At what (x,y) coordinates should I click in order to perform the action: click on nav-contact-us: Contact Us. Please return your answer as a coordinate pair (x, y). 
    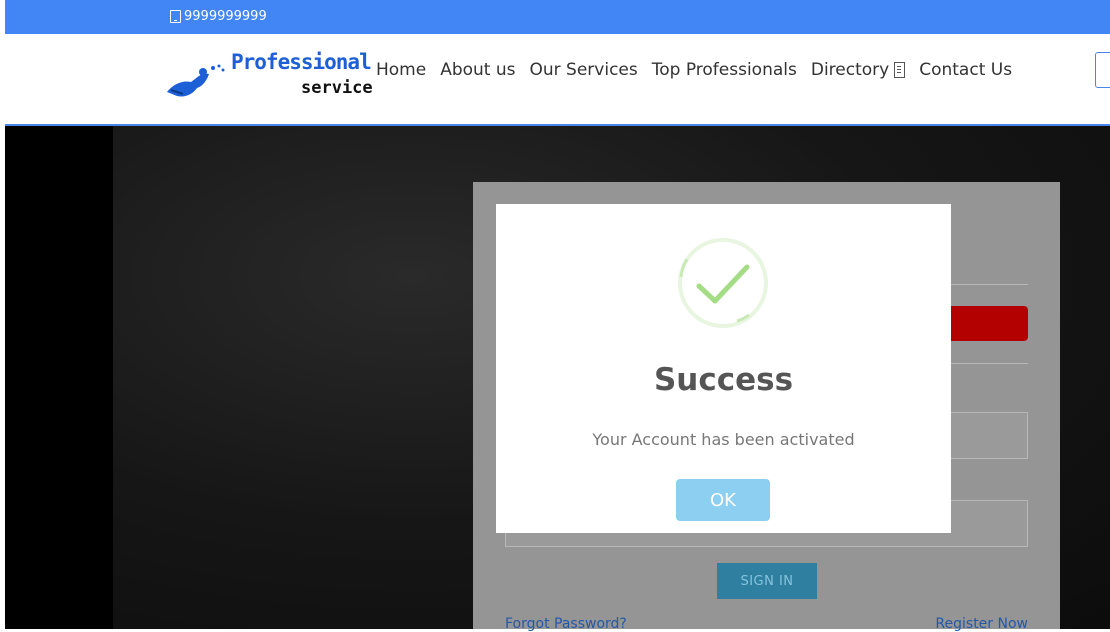
    Looking at the image, I should click on (965, 70).